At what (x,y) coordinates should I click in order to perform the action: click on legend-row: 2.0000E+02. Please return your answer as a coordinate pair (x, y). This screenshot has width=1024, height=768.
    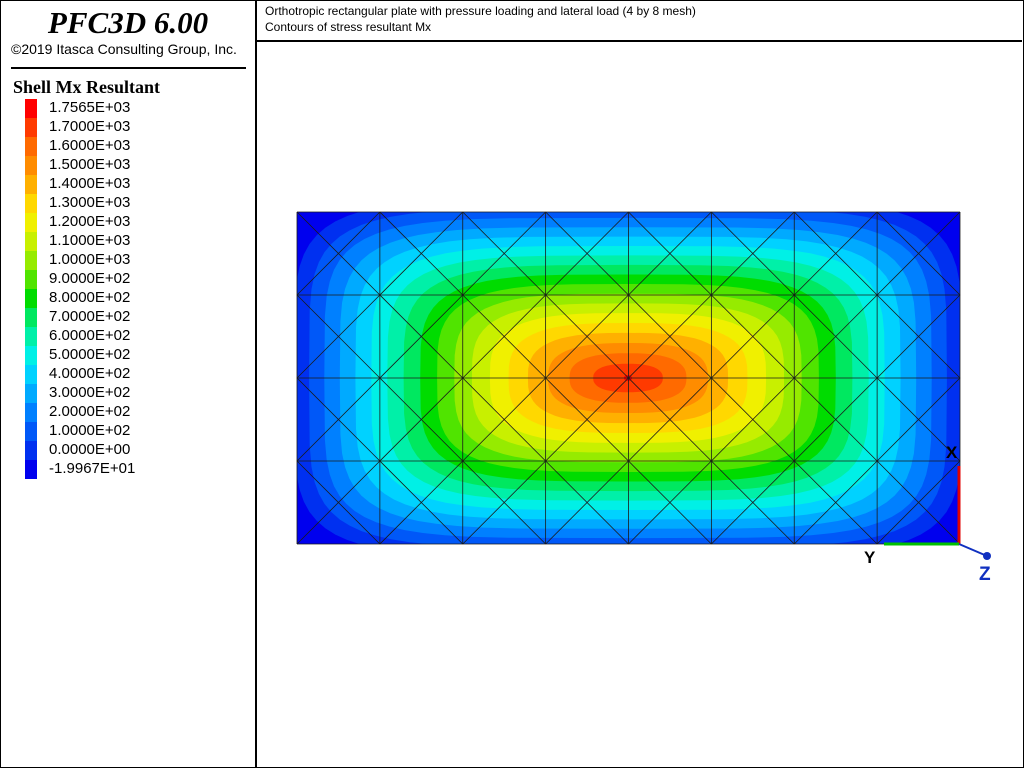
    Looking at the image, I should click on (125, 412).